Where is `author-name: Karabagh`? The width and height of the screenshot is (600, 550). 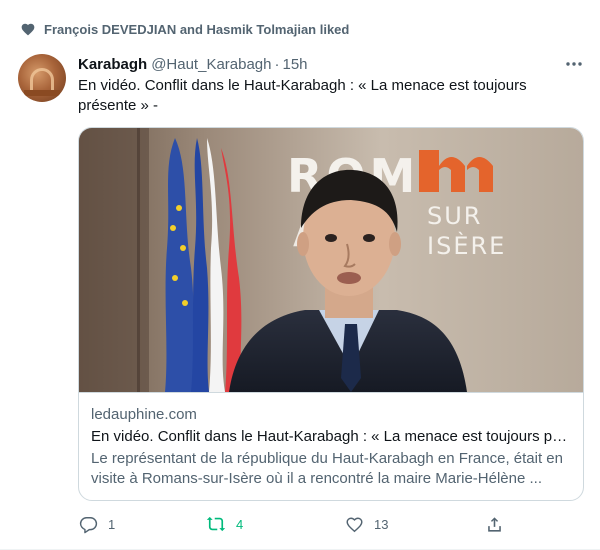 author-name: Karabagh is located at coordinates (112, 64).